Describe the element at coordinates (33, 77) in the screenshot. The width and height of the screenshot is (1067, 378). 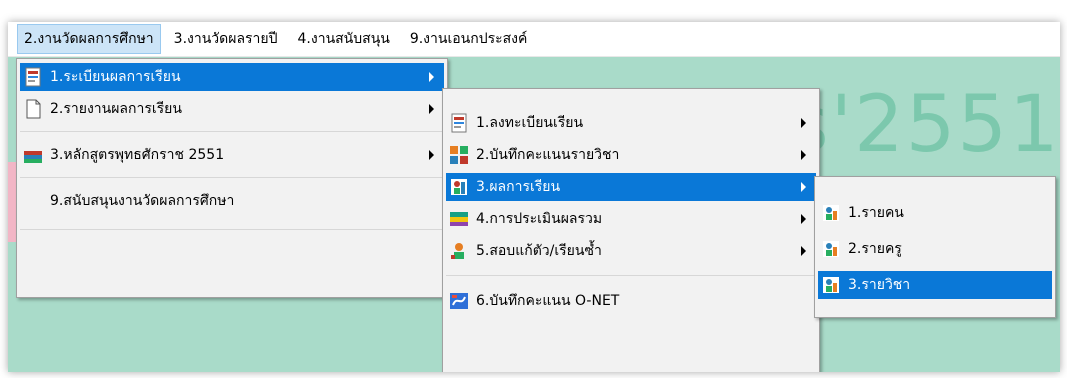
I see `document-report-icon` at that location.